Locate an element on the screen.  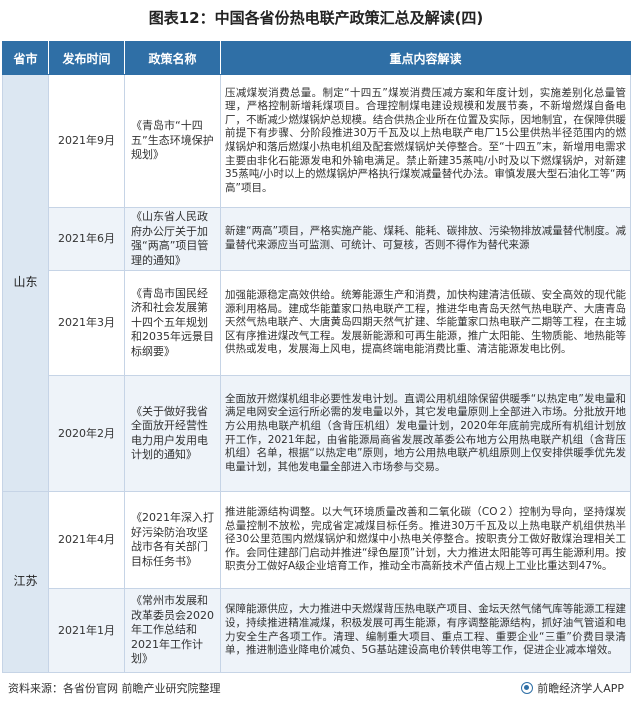
header-content: 重点内容解读 is located at coordinates (425, 58).